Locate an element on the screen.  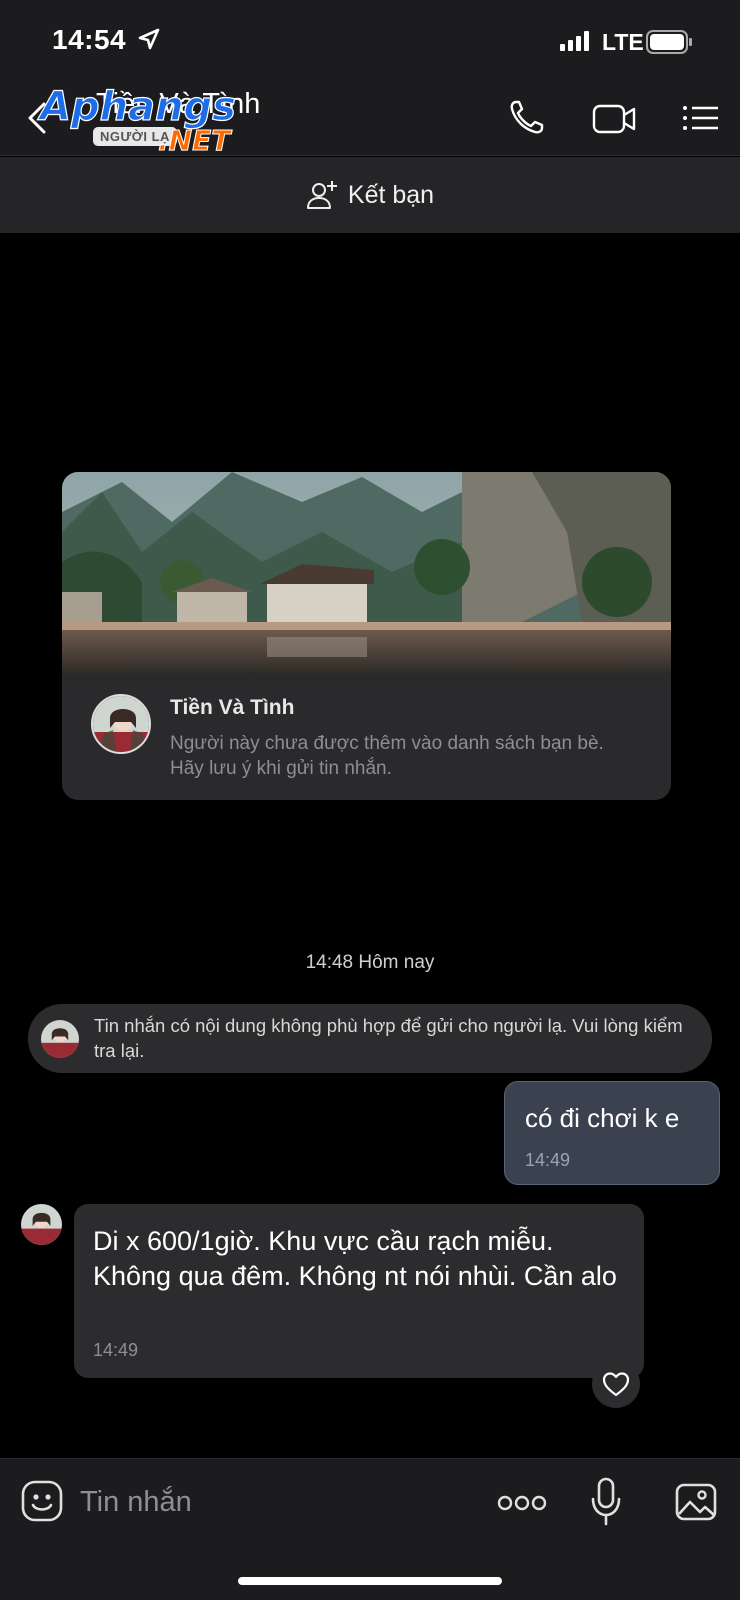
sticker-emoji-icon is located at coordinates (42, 1501).